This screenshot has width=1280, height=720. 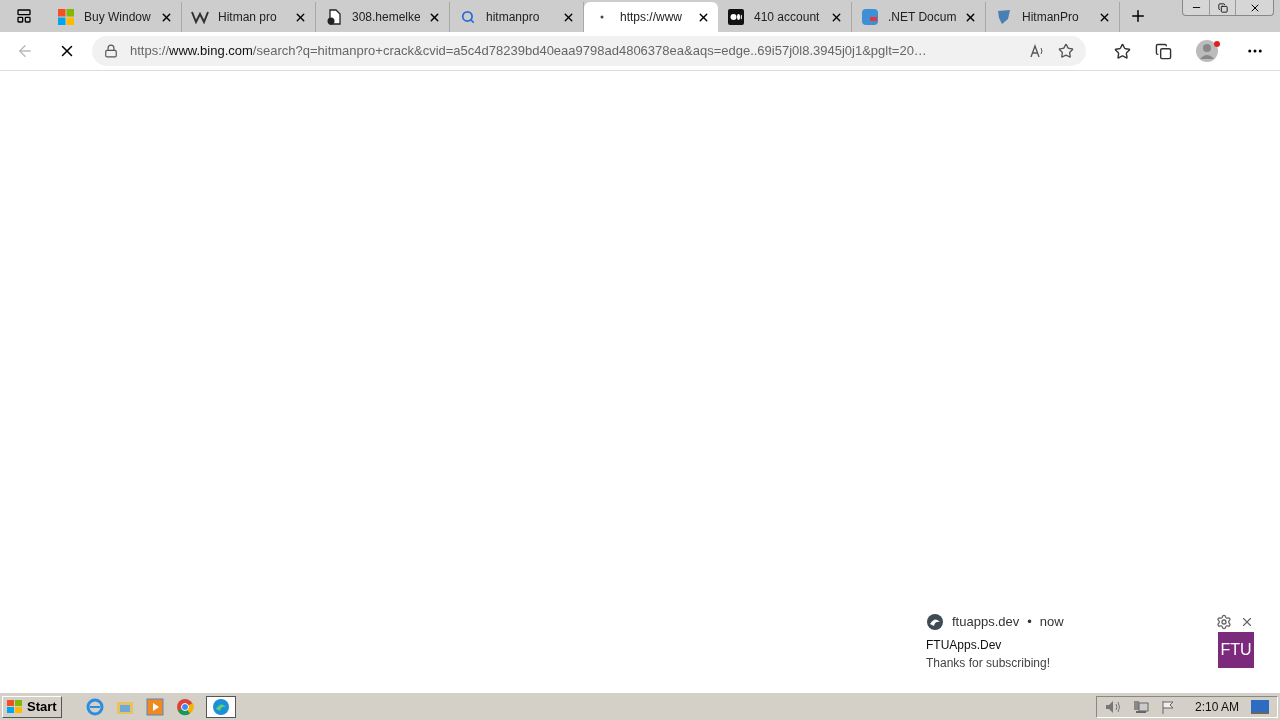 I want to click on chrome-logo-icon, so click(x=184, y=706).